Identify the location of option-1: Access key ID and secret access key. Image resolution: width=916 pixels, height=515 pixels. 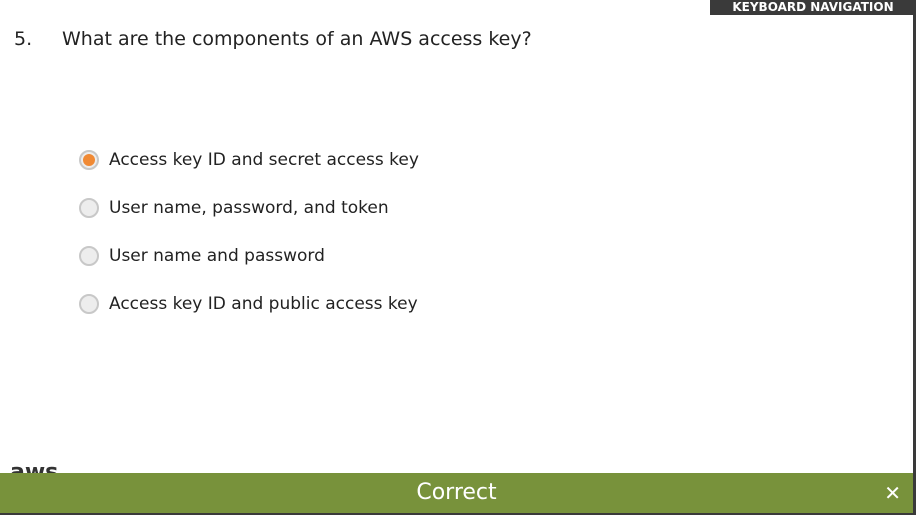
(249, 160).